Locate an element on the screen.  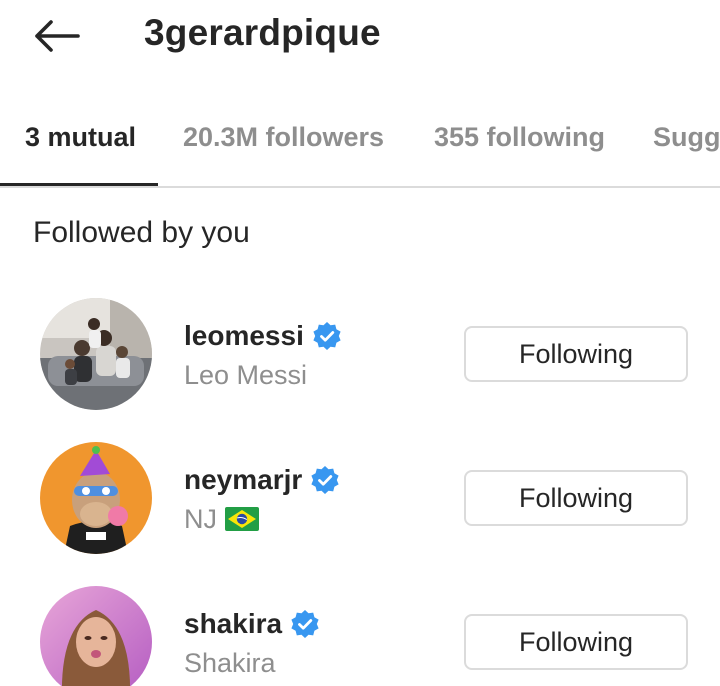
full-name: Shakira is located at coordinates (230, 662).